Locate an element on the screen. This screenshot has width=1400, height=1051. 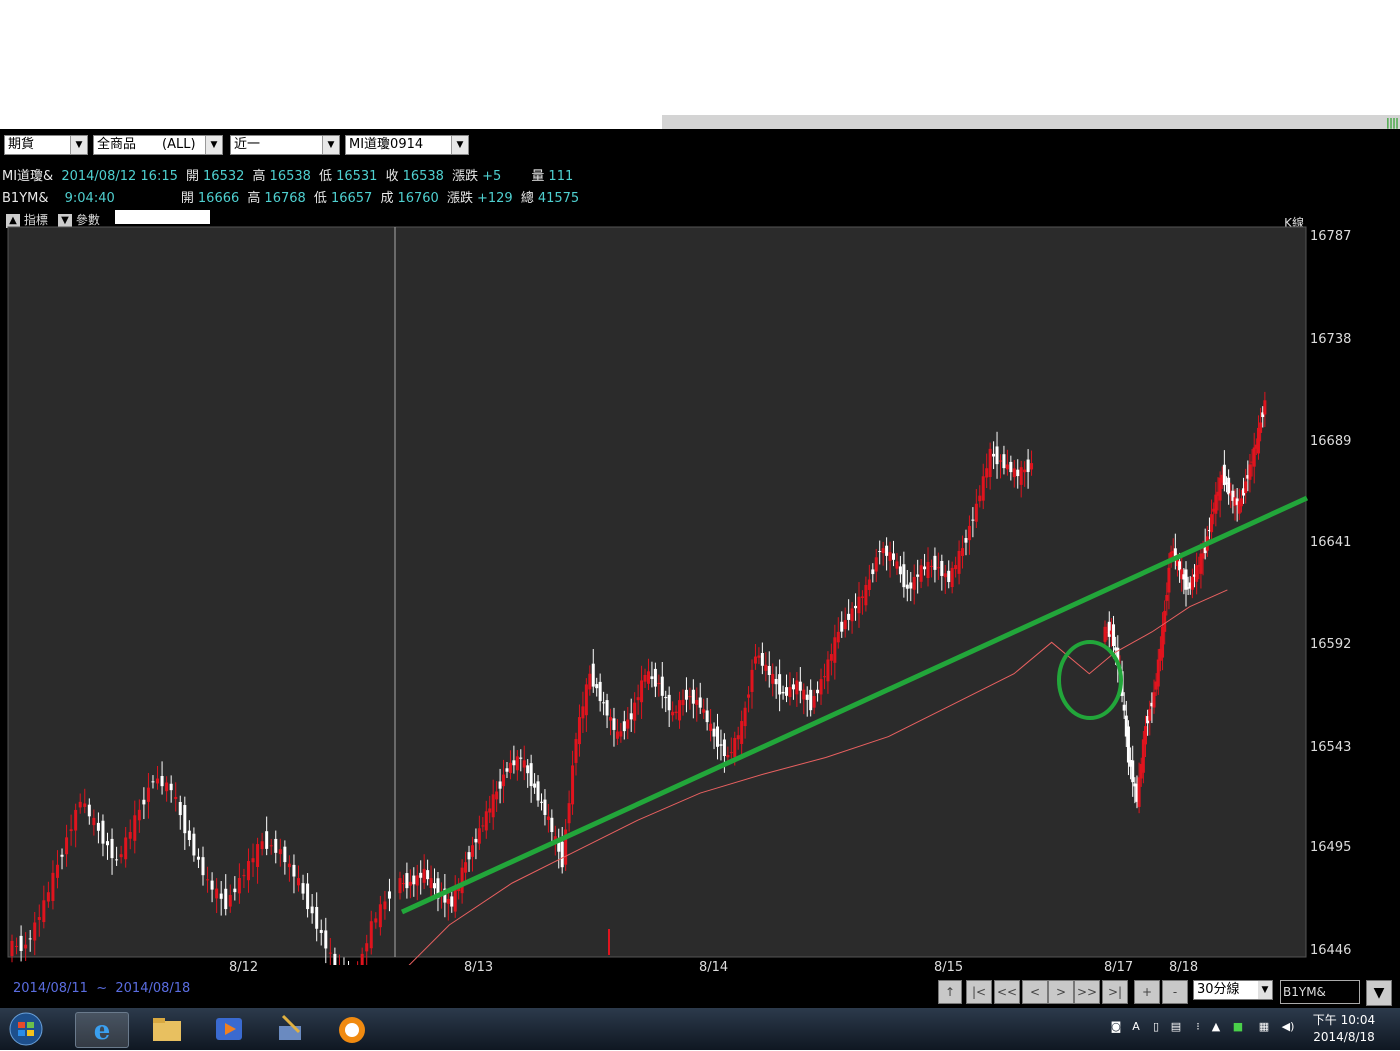
nav-button: >> is located at coordinates (1087, 992).